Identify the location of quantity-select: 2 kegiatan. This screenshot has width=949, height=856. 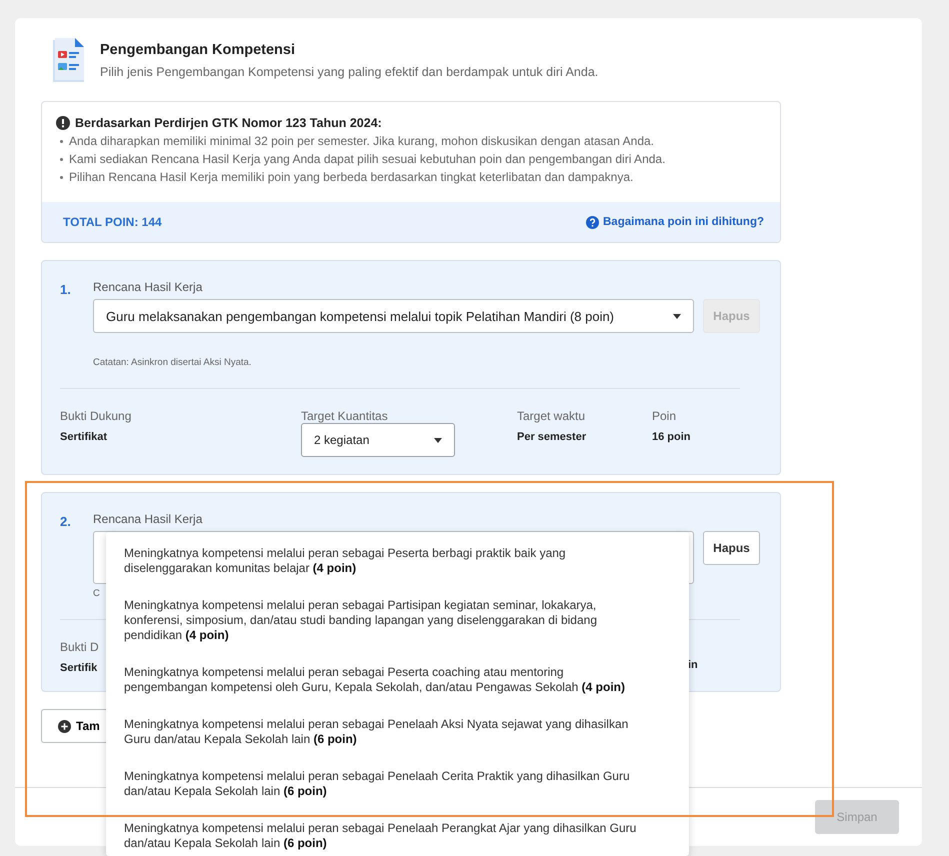
(378, 440).